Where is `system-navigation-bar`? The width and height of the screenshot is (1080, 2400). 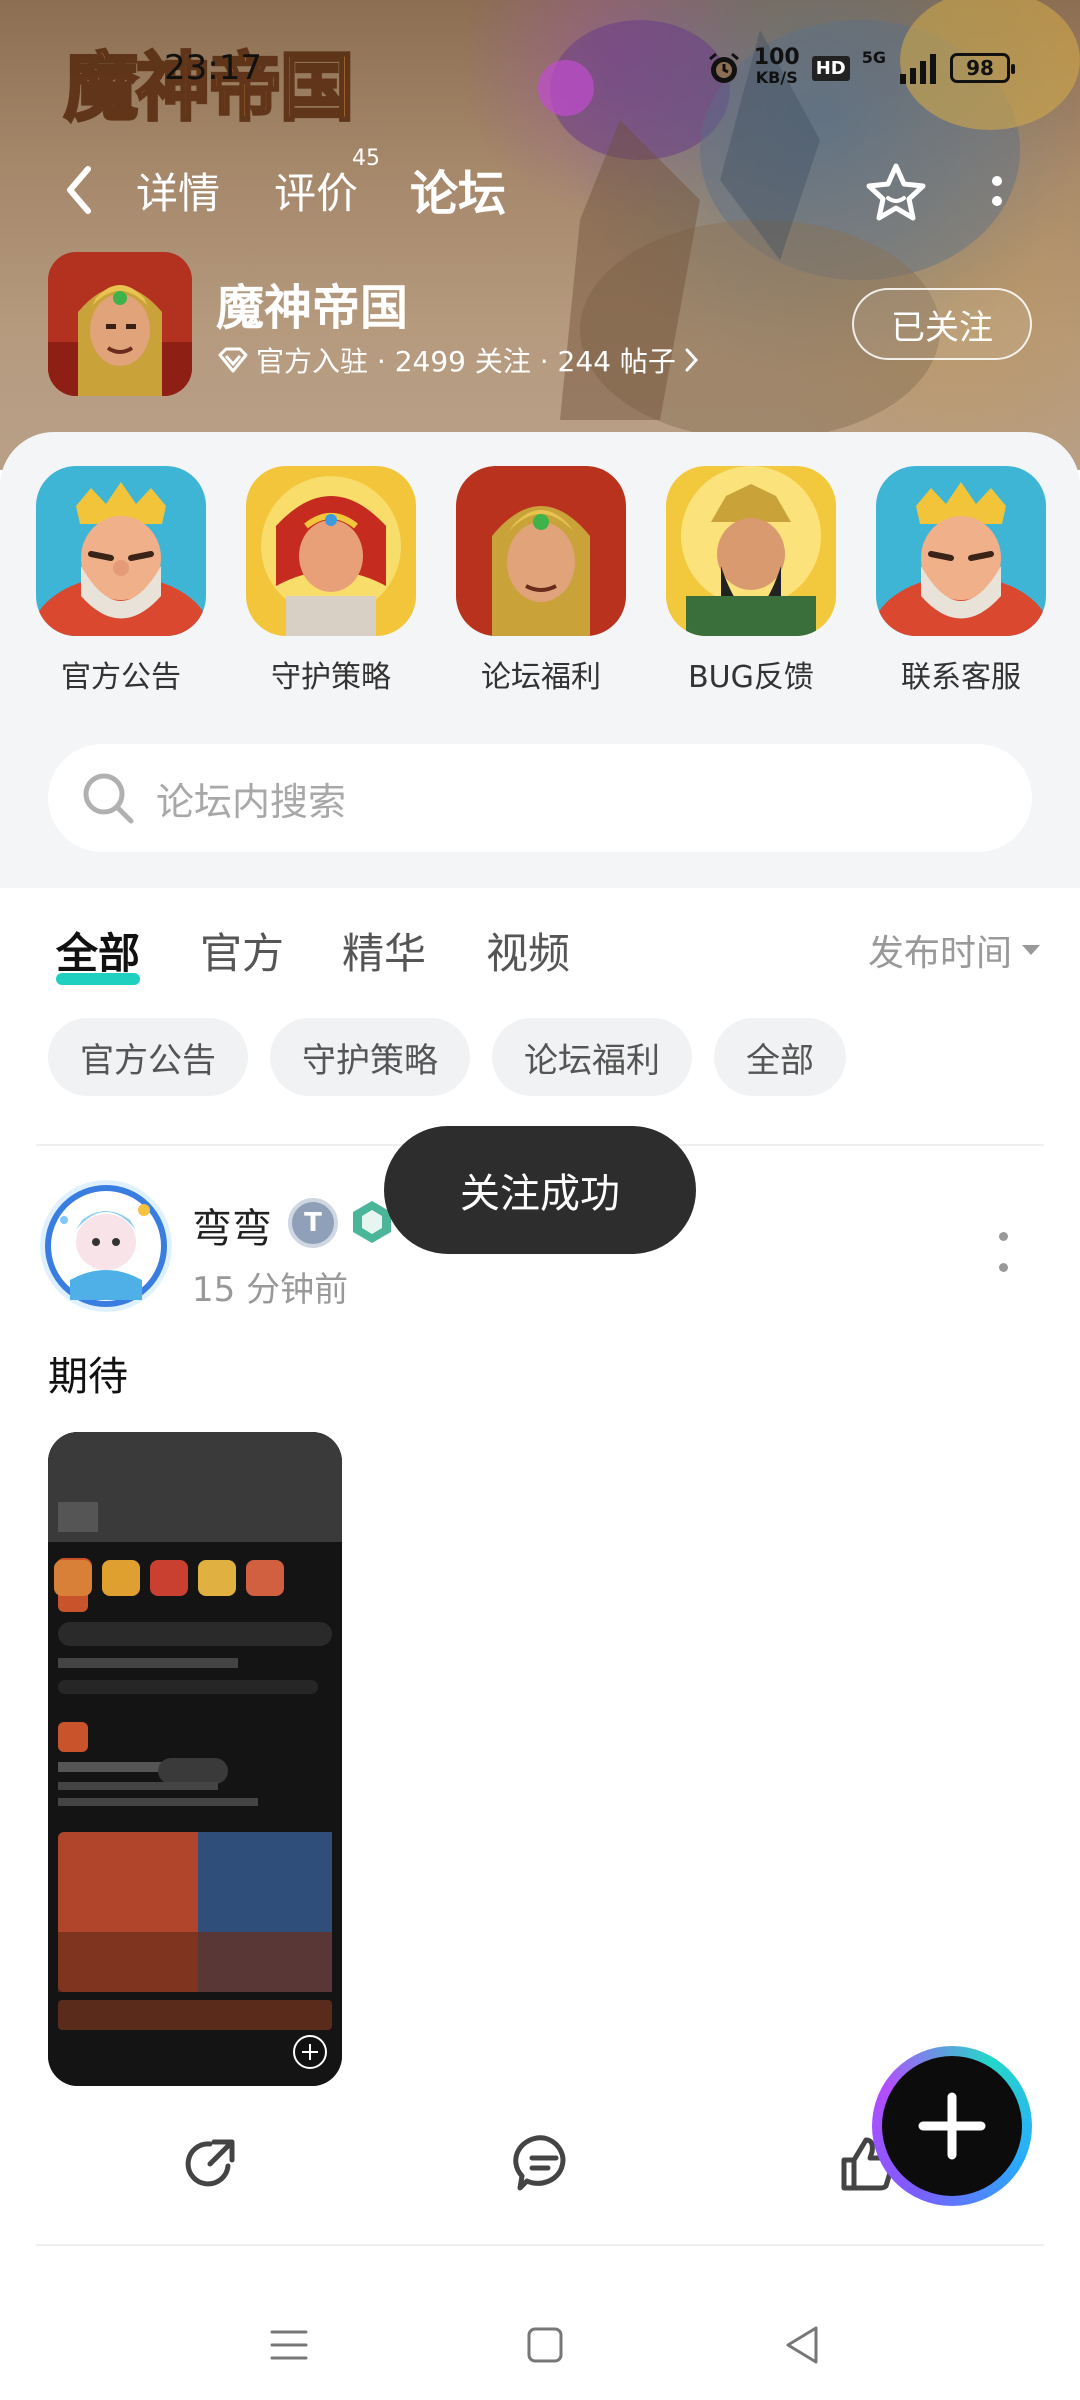 system-navigation-bar is located at coordinates (540, 2345).